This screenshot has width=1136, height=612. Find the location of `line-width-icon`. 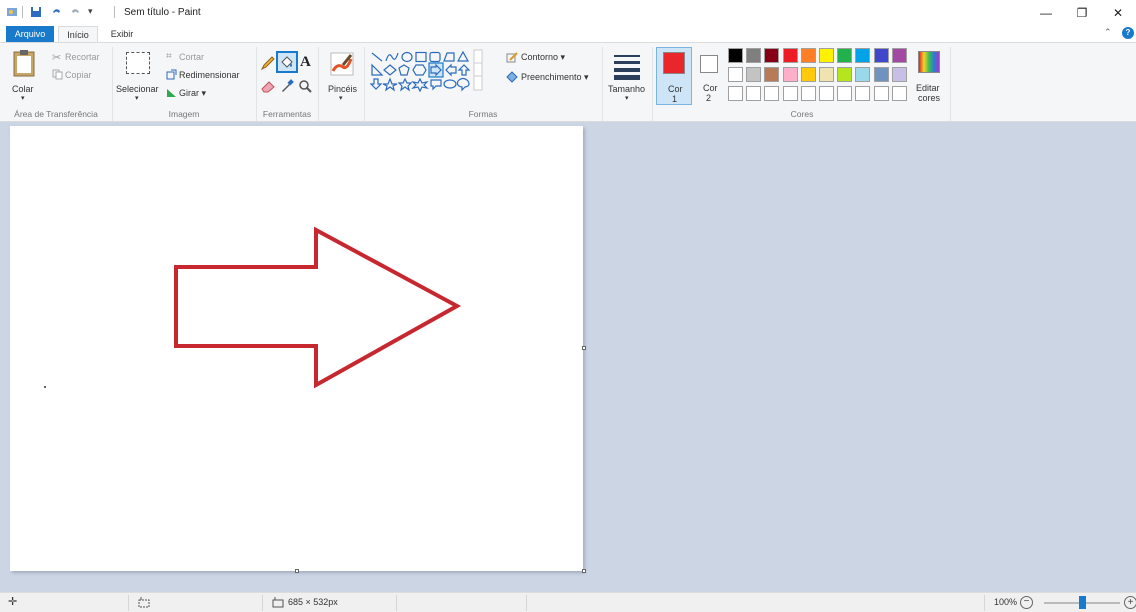

line-width-icon is located at coordinates (627, 67).